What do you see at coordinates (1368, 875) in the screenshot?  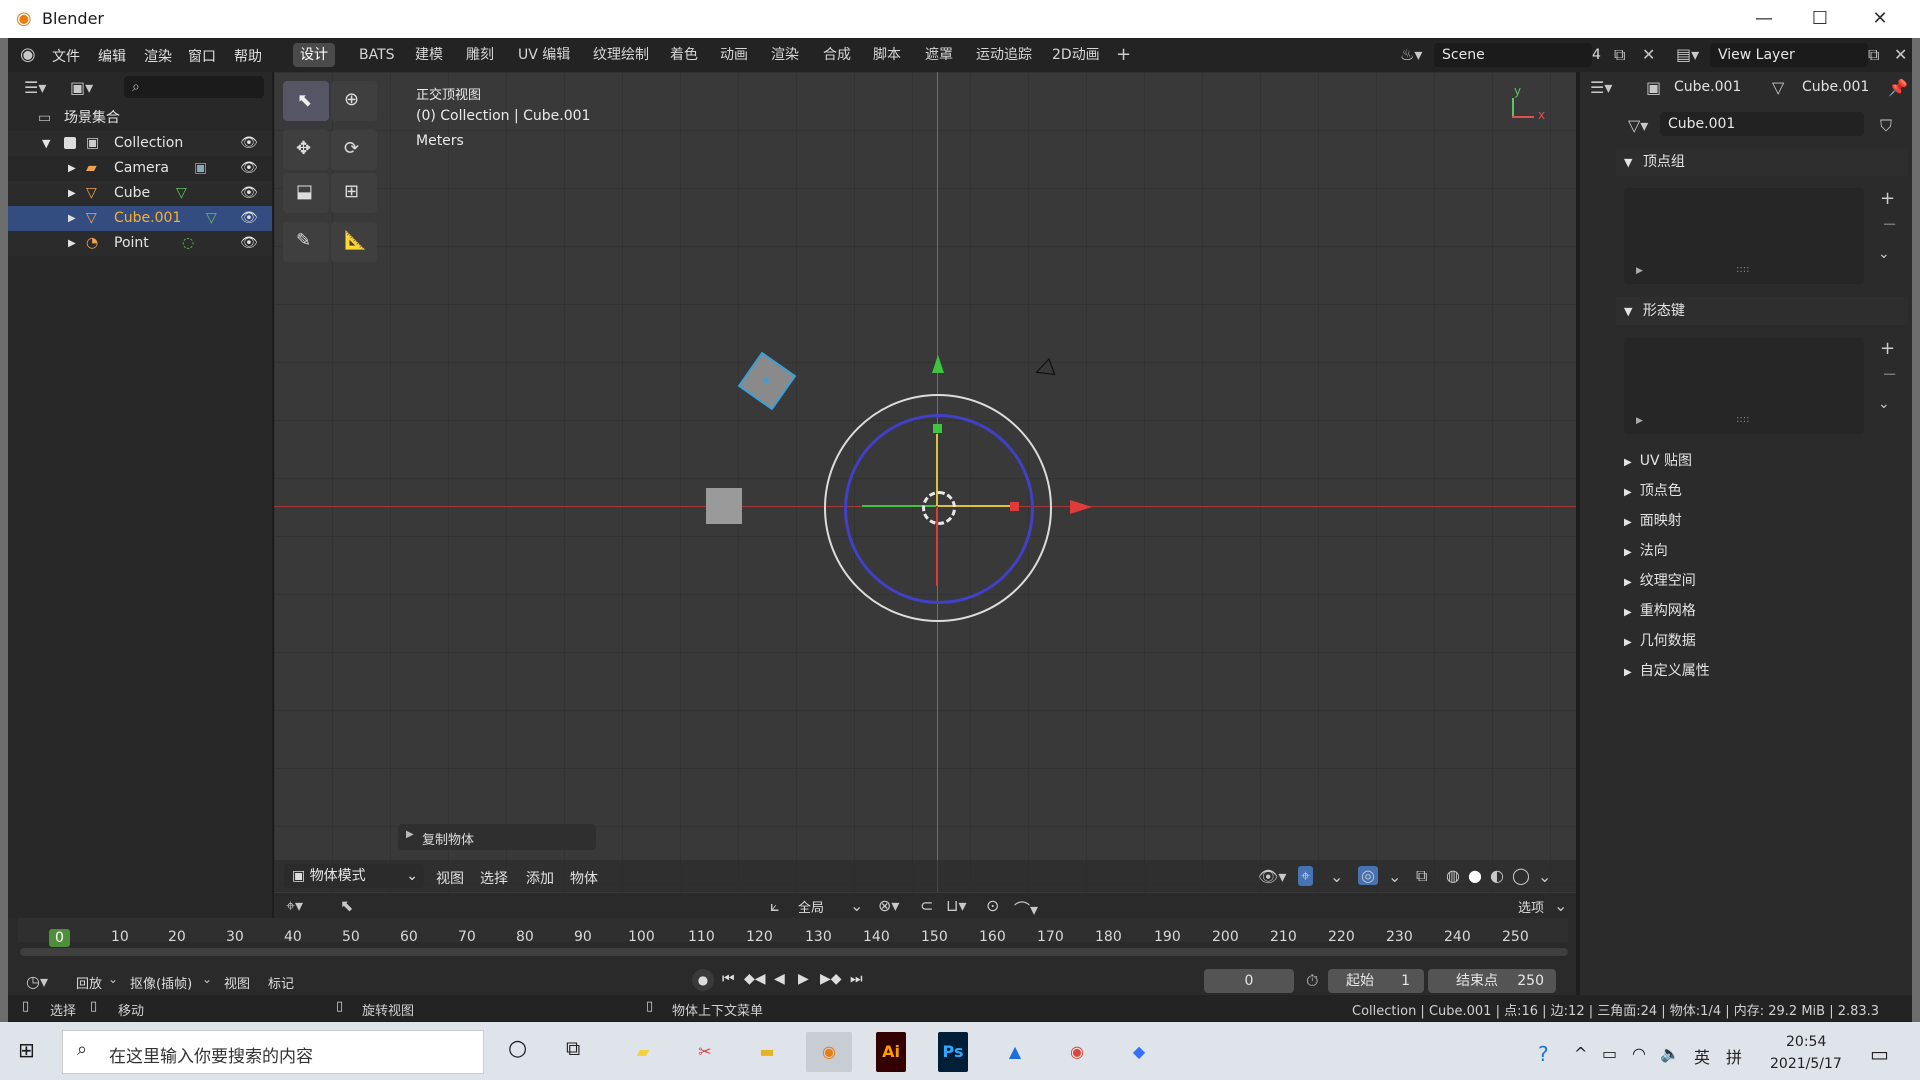 I see `overlay-toggle-icon: ◎` at bounding box center [1368, 875].